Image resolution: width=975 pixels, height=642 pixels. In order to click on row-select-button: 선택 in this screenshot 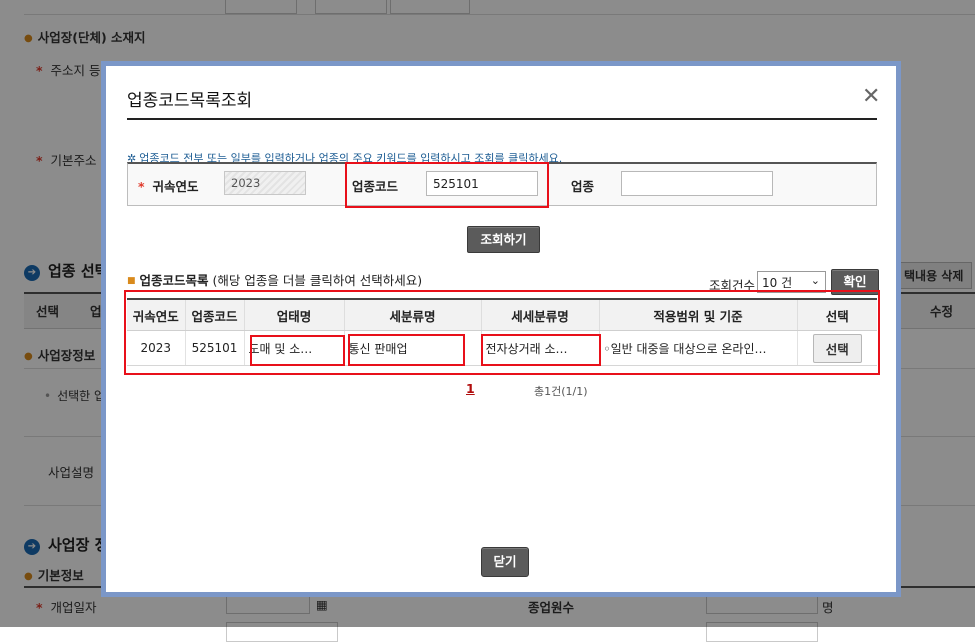, I will do `click(837, 348)`.